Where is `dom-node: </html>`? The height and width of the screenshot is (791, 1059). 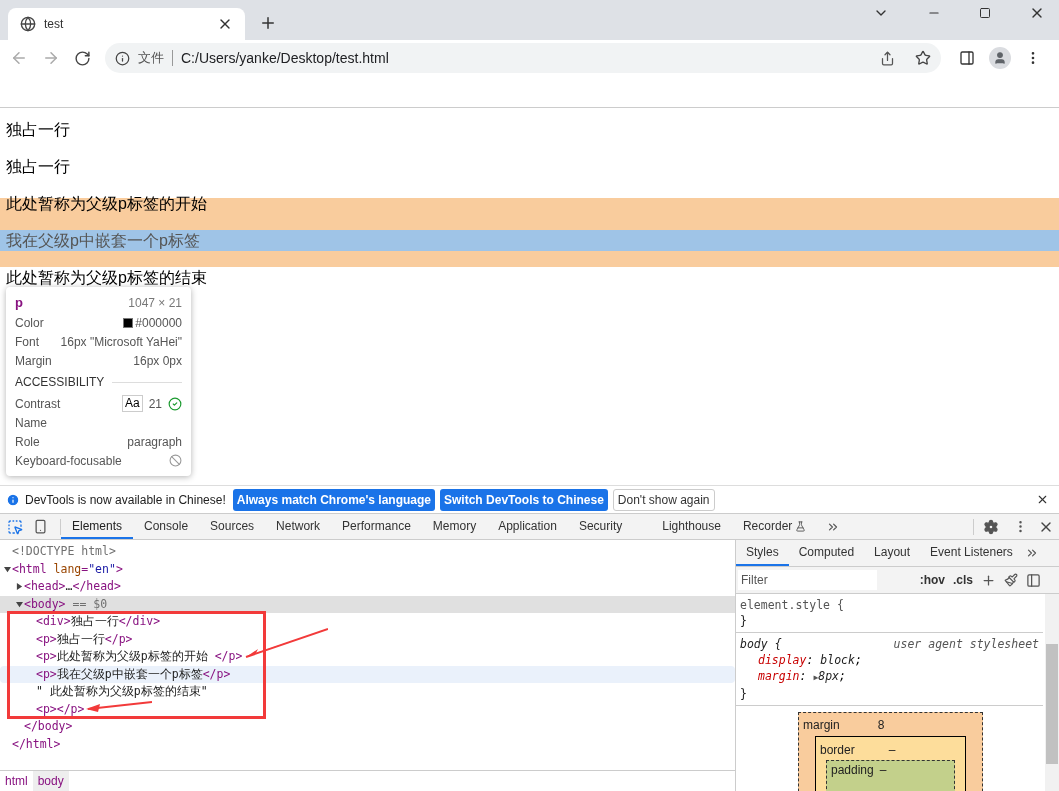 dom-node: </html> is located at coordinates (36, 744).